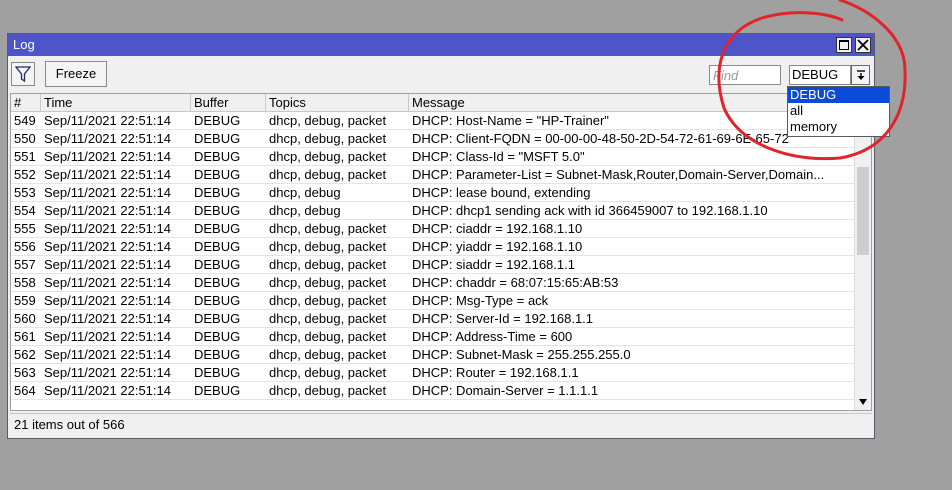 The image size is (952, 490). What do you see at coordinates (441, 74) in the screenshot?
I see `toolbar: Freeze DEBUG` at bounding box center [441, 74].